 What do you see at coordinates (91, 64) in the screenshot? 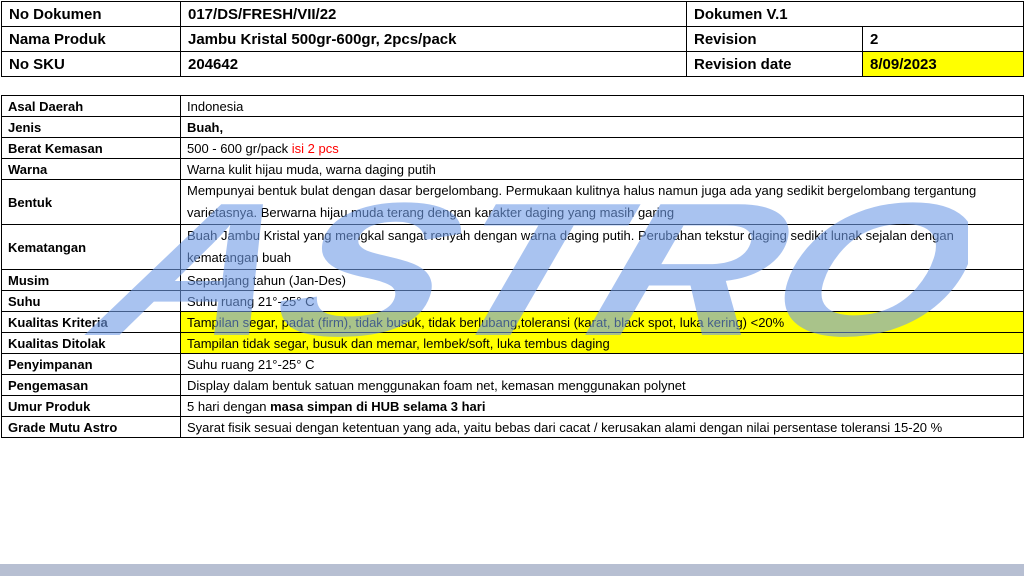
I see `no-sku-label: No SKU` at bounding box center [91, 64].